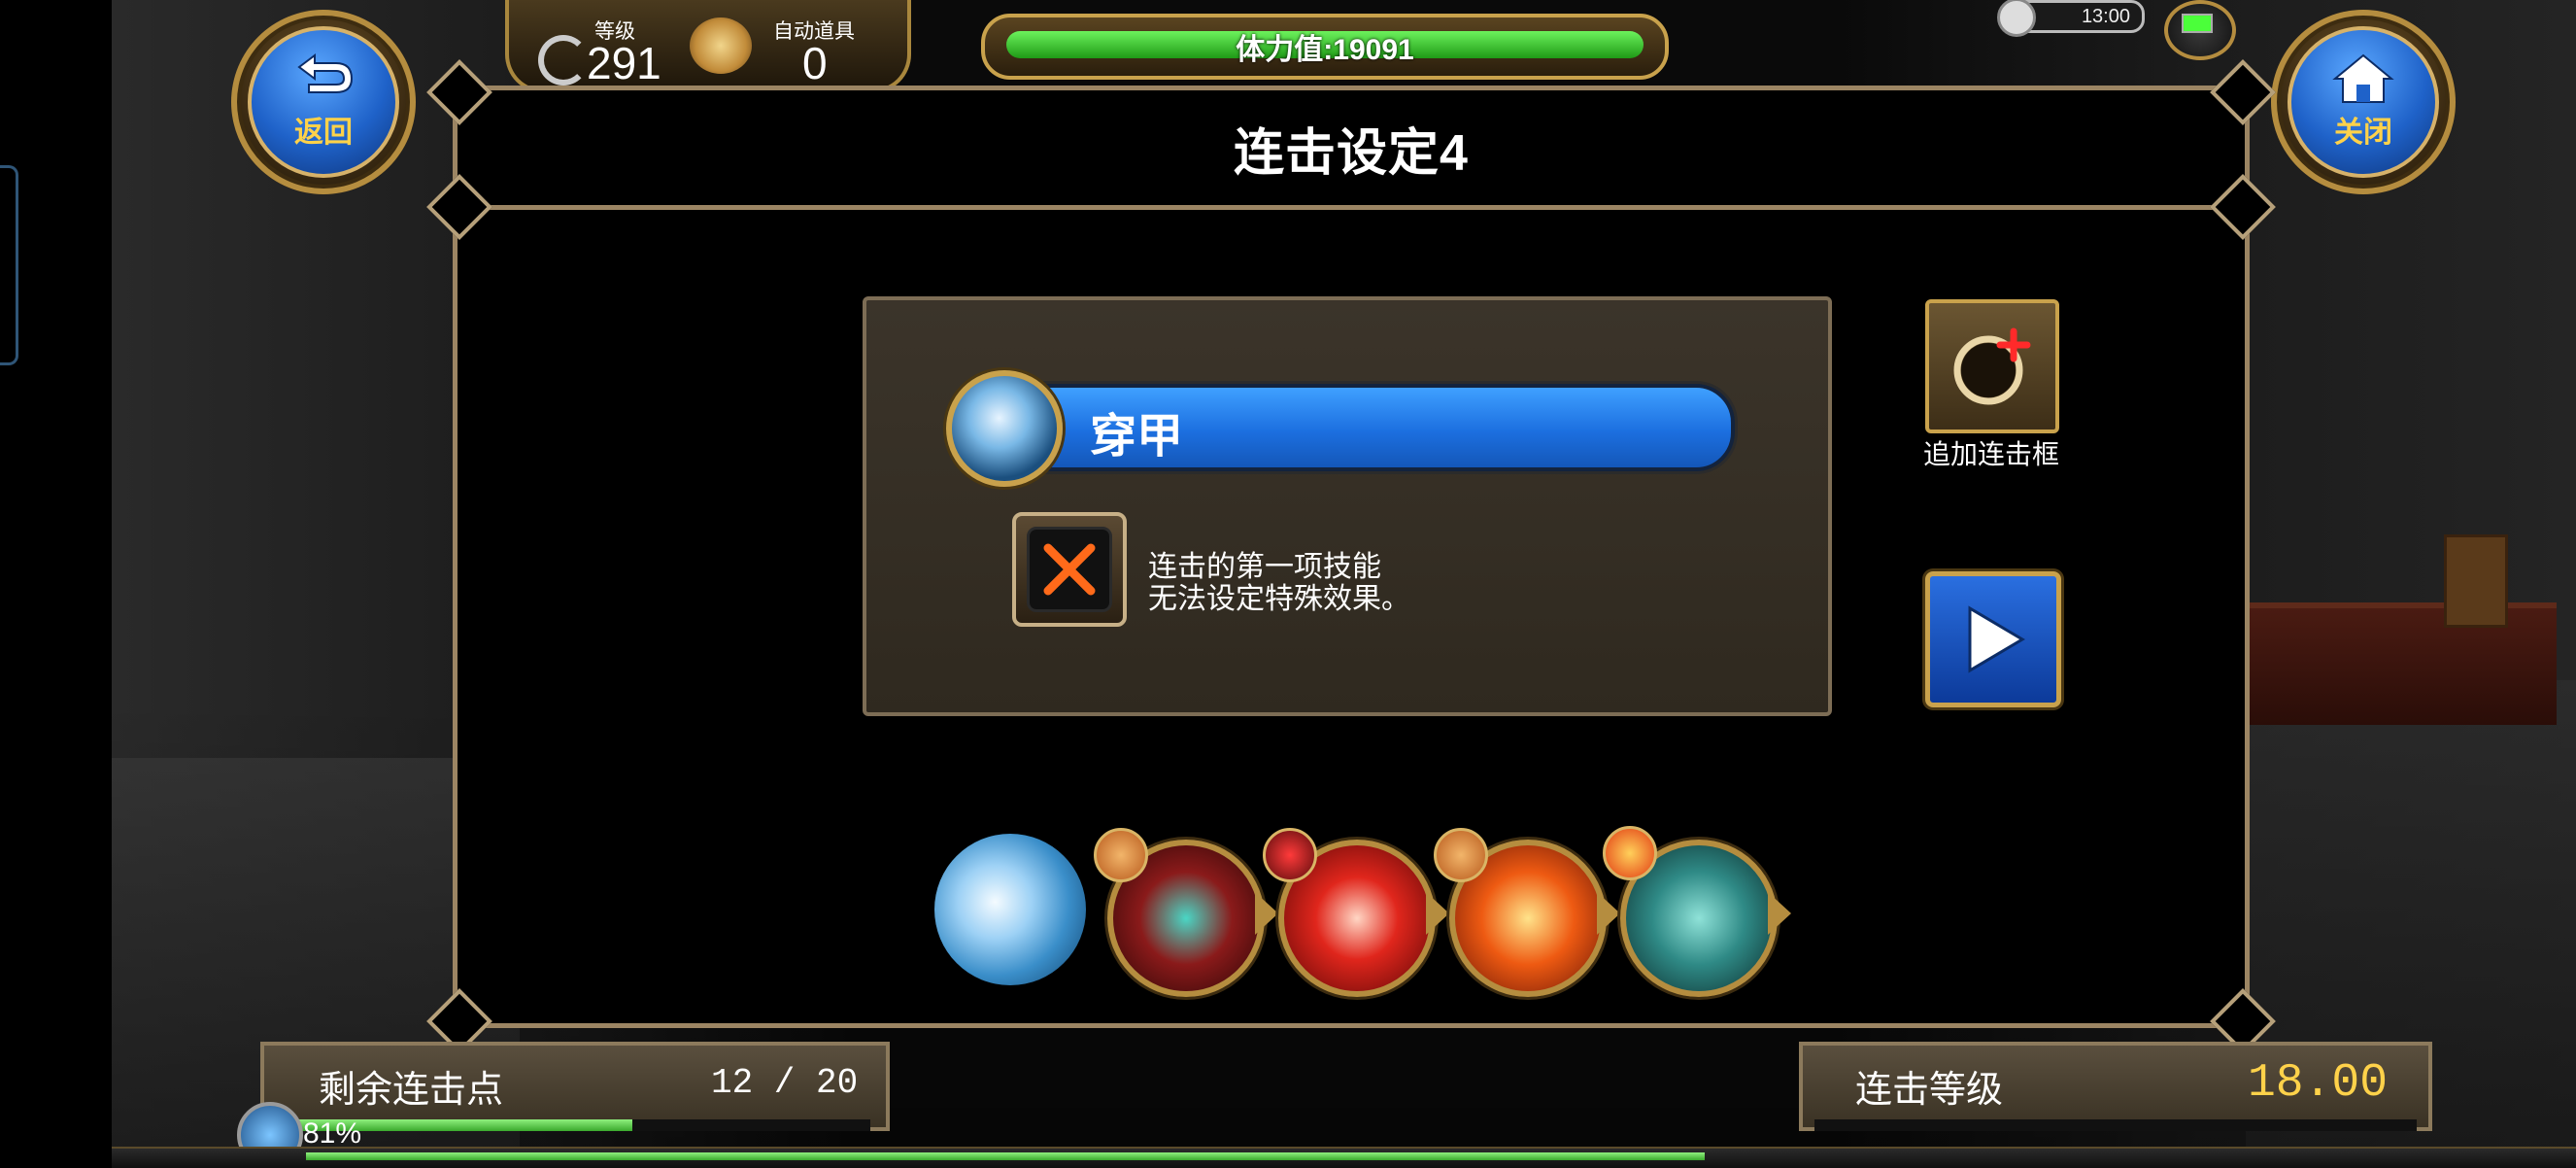 This screenshot has height=1168, width=2576. What do you see at coordinates (1342, 427) in the screenshot?
I see `selected-skill-bar: 穿甲` at bounding box center [1342, 427].